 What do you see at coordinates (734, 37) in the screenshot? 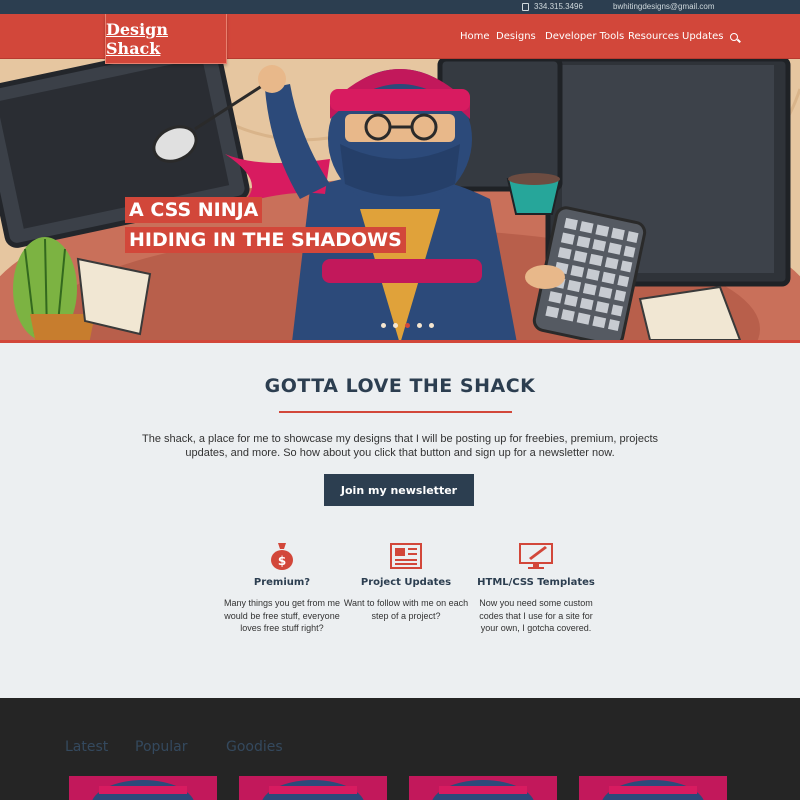
I see `search-icon` at bounding box center [734, 37].